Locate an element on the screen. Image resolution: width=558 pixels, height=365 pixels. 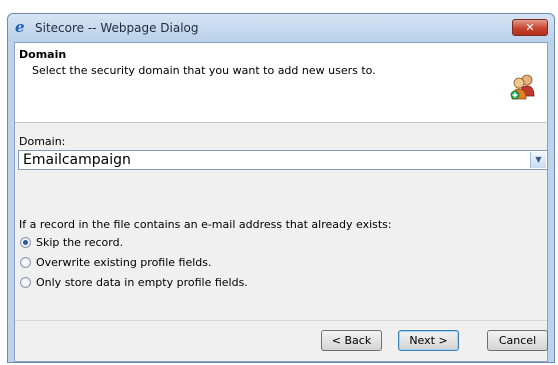
domain-select-value: Emailcampaign is located at coordinates (77, 160).